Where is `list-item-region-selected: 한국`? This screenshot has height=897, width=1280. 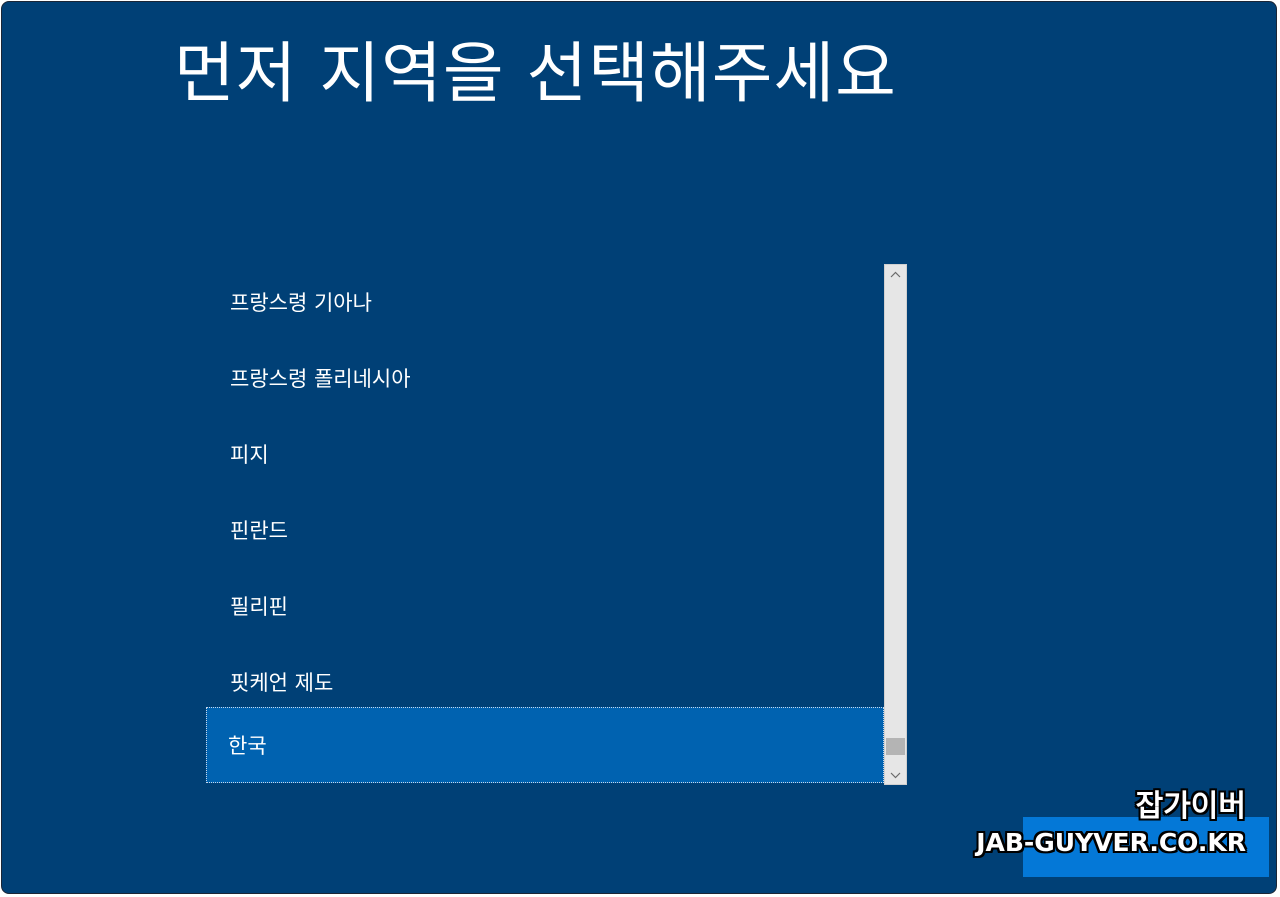 list-item-region-selected: 한국 is located at coordinates (545, 745).